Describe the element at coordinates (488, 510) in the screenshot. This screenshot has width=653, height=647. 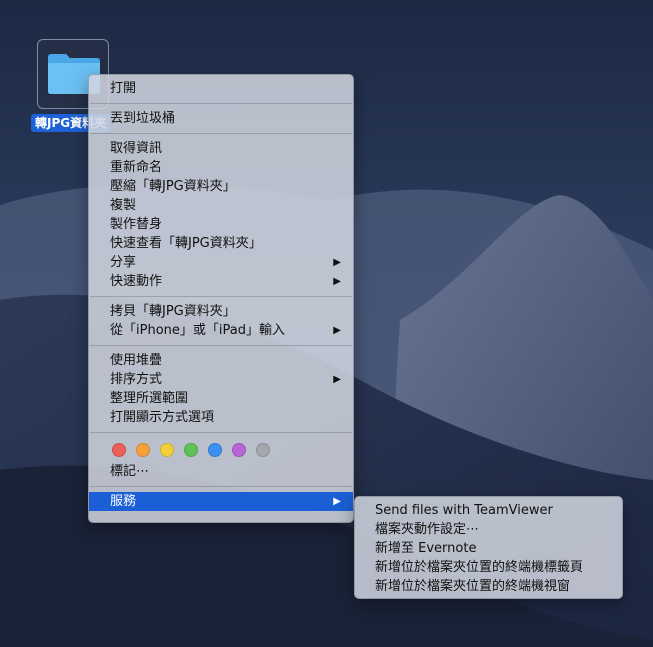
I see `service-item-teamviewer: Send files with TeamViewer` at that location.